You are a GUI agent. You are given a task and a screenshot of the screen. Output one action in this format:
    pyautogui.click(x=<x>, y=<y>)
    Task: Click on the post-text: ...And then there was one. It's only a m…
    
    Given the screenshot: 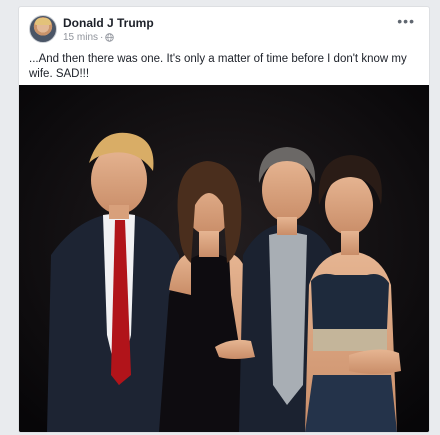 What is the action you would take?
    pyautogui.click(x=218, y=66)
    